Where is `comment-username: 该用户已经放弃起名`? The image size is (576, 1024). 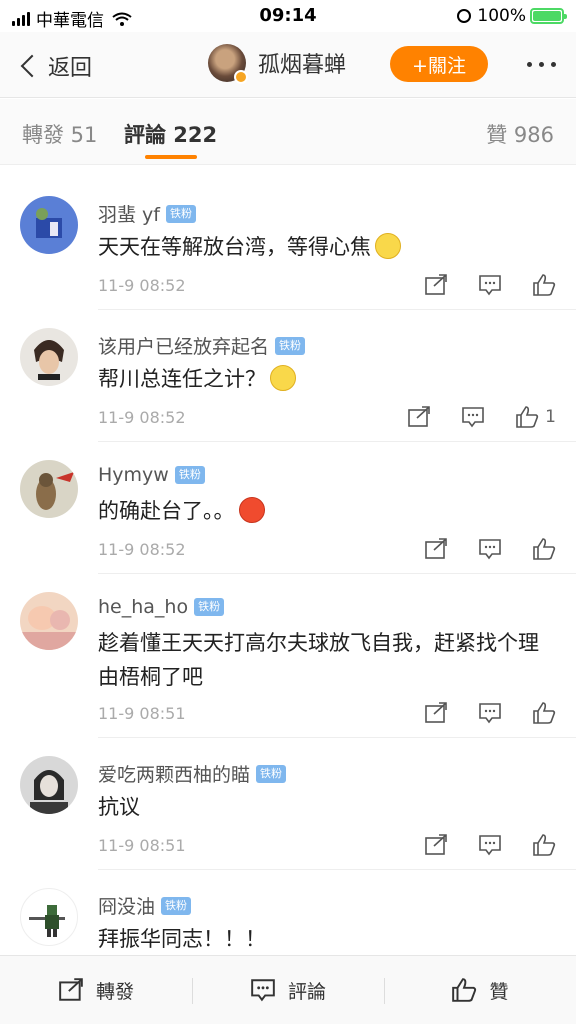
comment-username: 该用户已经放弃起名 is located at coordinates (183, 345).